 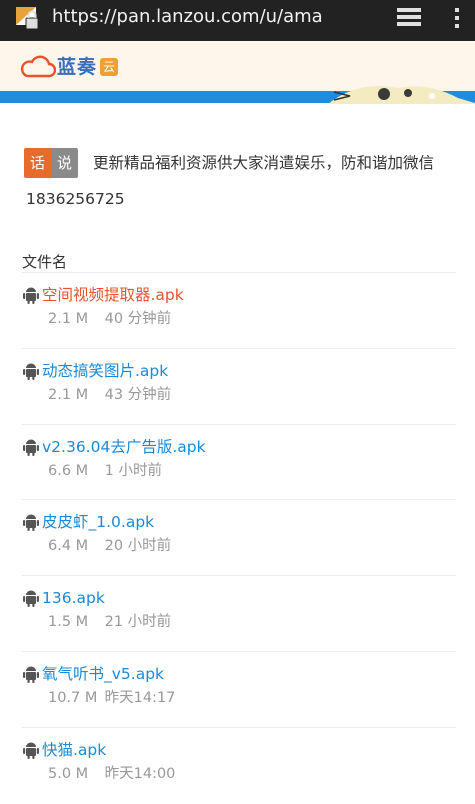 What do you see at coordinates (187, 17) in the screenshot?
I see `url-field: https://pan.lanzou.com/u/ama` at bounding box center [187, 17].